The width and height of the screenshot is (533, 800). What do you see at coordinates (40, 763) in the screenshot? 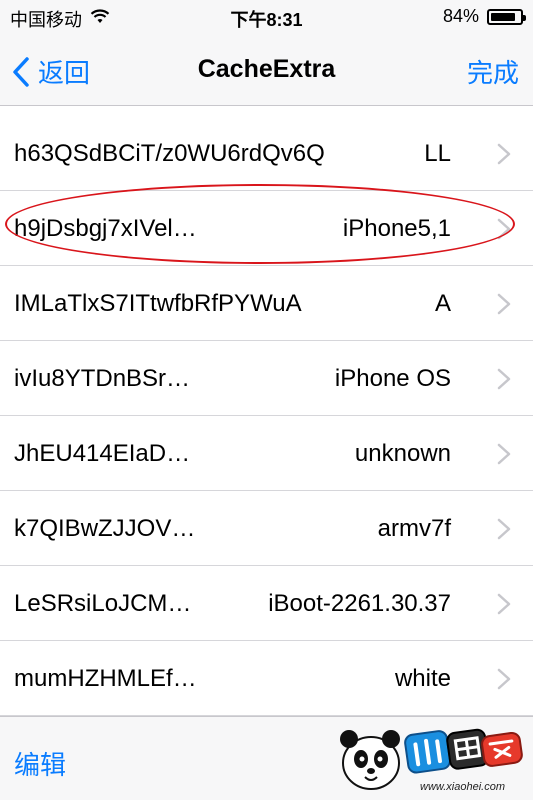
I see `edit-button: 编辑` at bounding box center [40, 763].